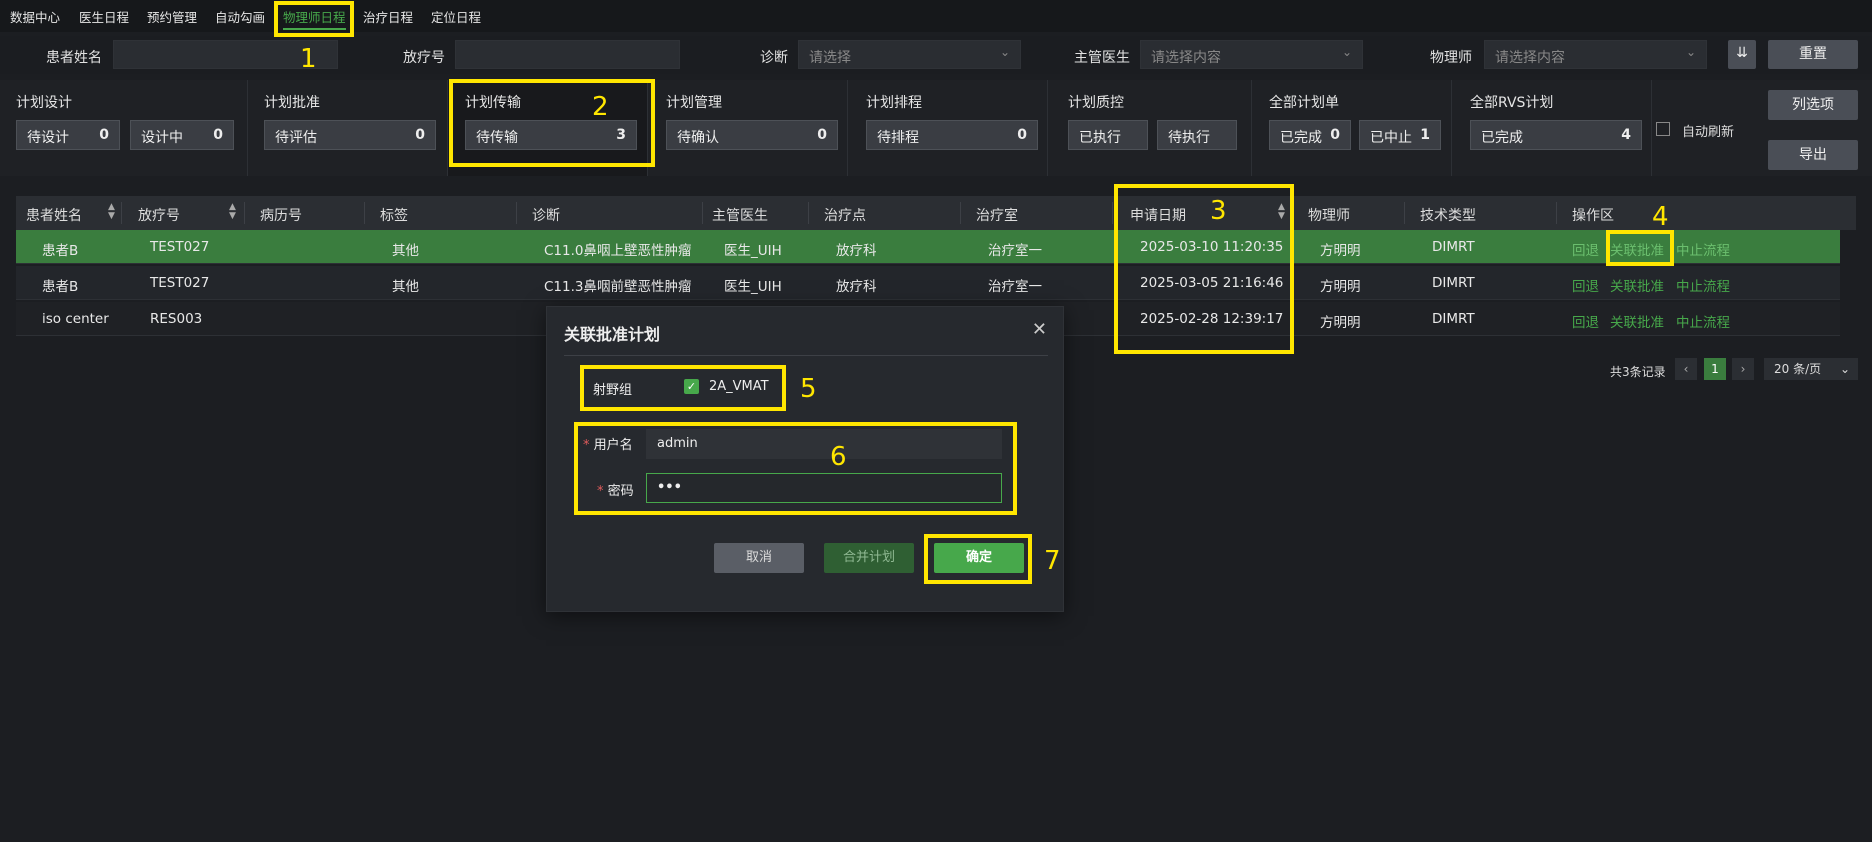 Image resolution: width=1872 pixels, height=842 pixels. Describe the element at coordinates (1218, 211) in the screenshot. I see `annotation-label: 3` at that location.